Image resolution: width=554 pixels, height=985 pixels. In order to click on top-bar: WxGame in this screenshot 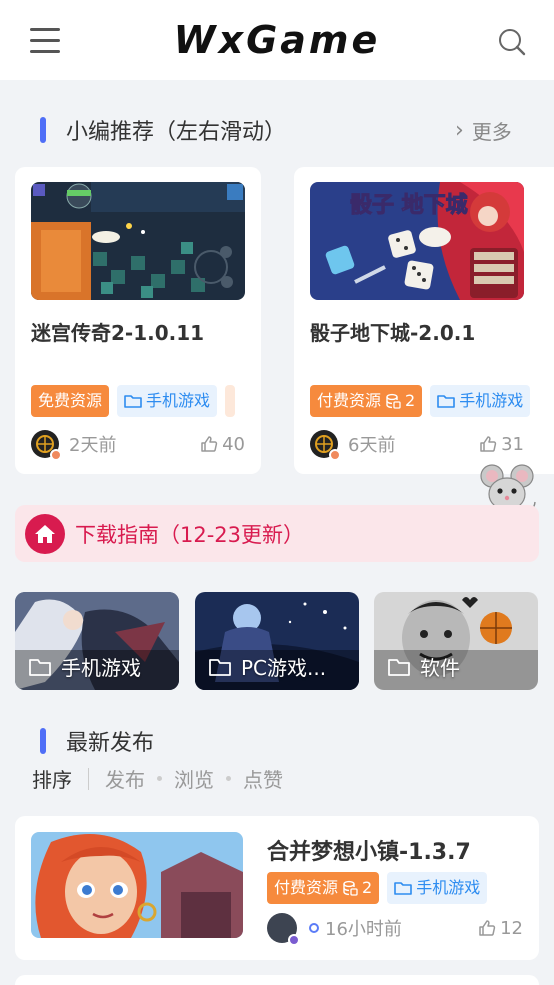, I will do `click(277, 40)`.